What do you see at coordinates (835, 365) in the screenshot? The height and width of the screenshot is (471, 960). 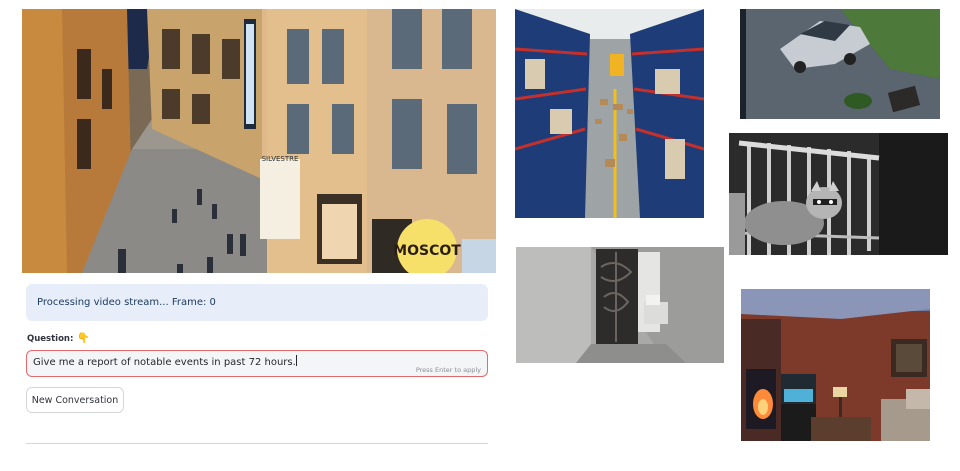 I see `thumbnail-living-room` at bounding box center [835, 365].